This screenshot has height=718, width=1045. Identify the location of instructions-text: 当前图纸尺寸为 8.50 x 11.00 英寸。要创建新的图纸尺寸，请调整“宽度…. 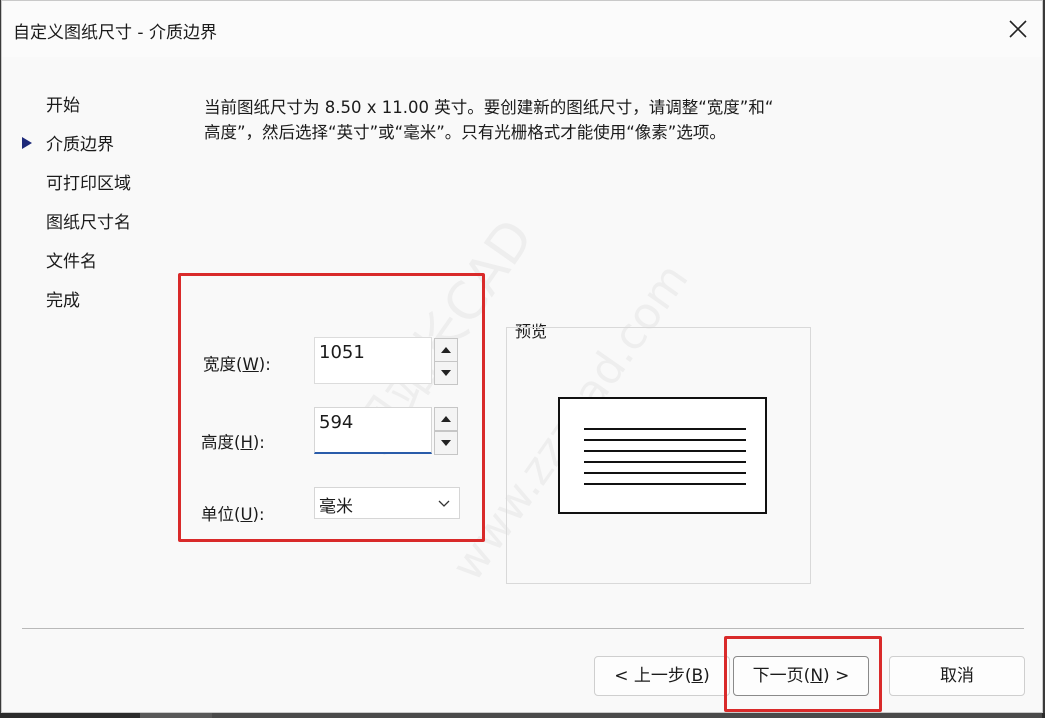
(514, 120).